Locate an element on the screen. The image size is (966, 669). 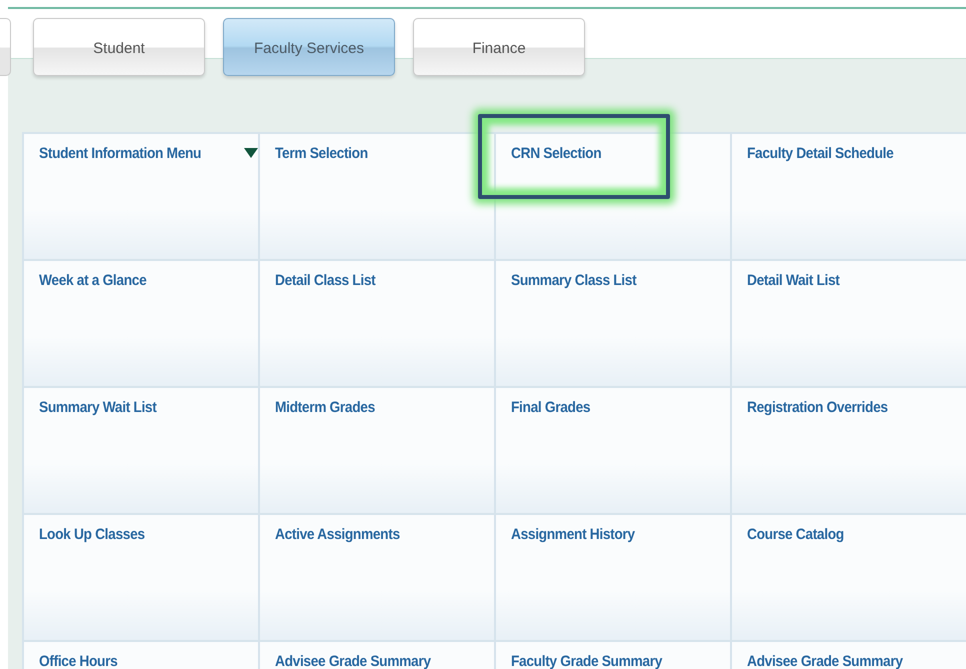
menu-link: Student Information Menu is located at coordinates (120, 153).